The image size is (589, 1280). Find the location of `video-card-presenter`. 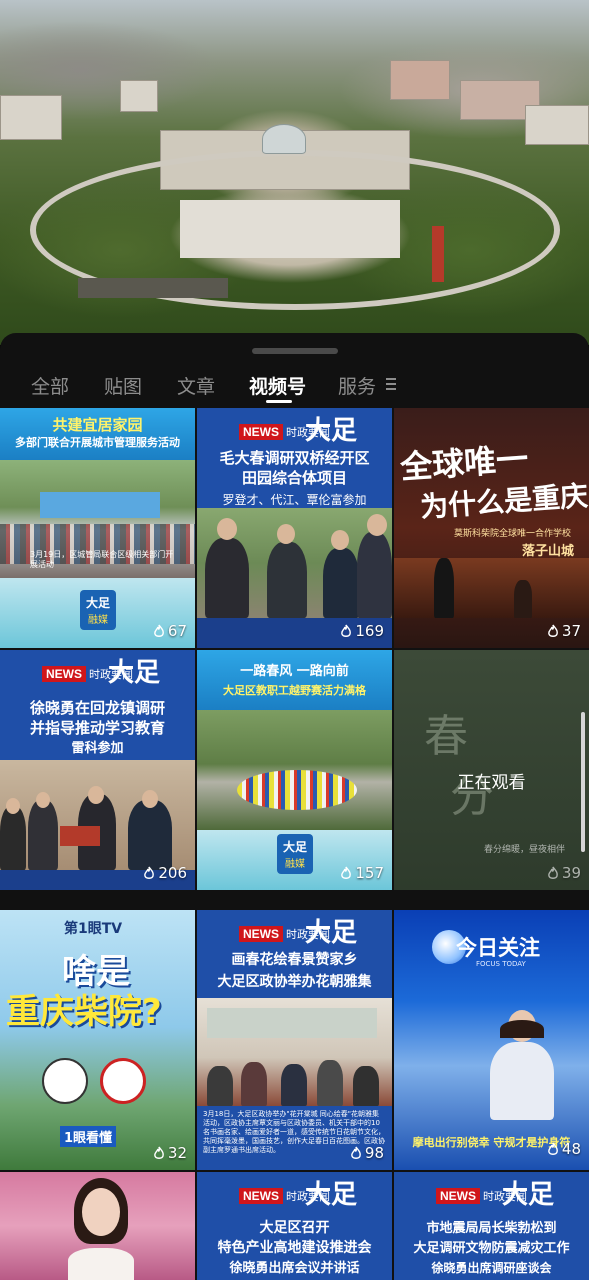

video-card-presenter is located at coordinates (97, 1226).